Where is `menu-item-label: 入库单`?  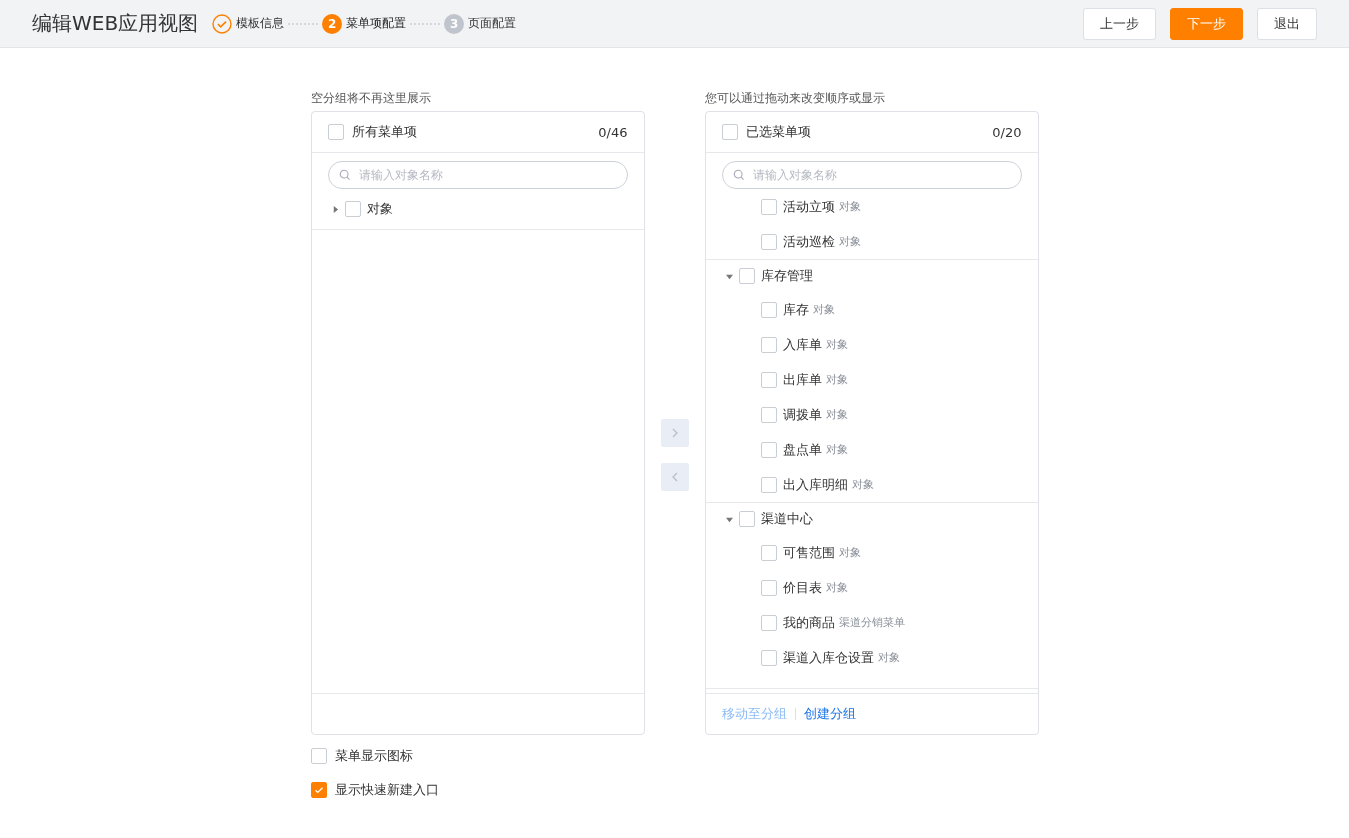 menu-item-label: 入库单 is located at coordinates (802, 344).